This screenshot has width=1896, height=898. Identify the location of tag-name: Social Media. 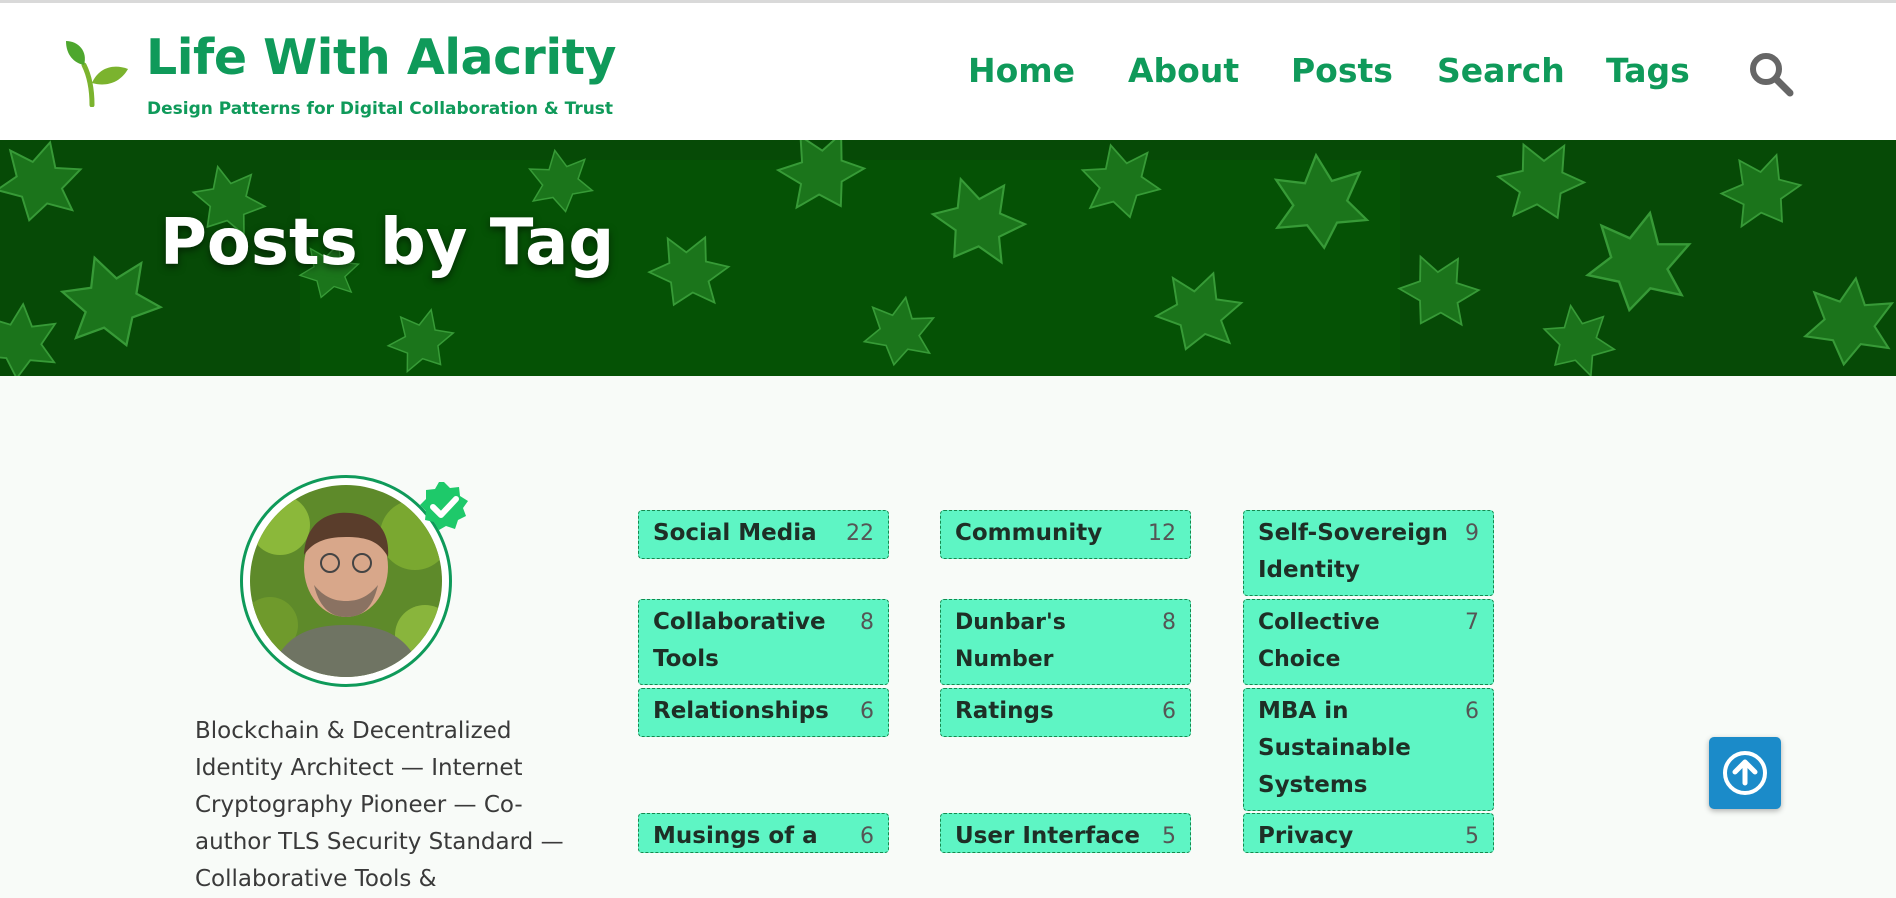
(735, 533).